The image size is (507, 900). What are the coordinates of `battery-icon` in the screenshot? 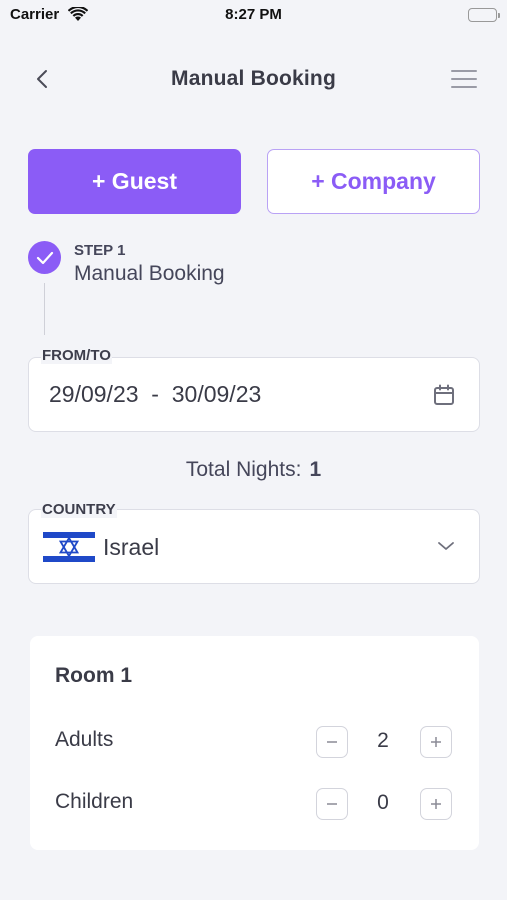 It's located at (484, 15).